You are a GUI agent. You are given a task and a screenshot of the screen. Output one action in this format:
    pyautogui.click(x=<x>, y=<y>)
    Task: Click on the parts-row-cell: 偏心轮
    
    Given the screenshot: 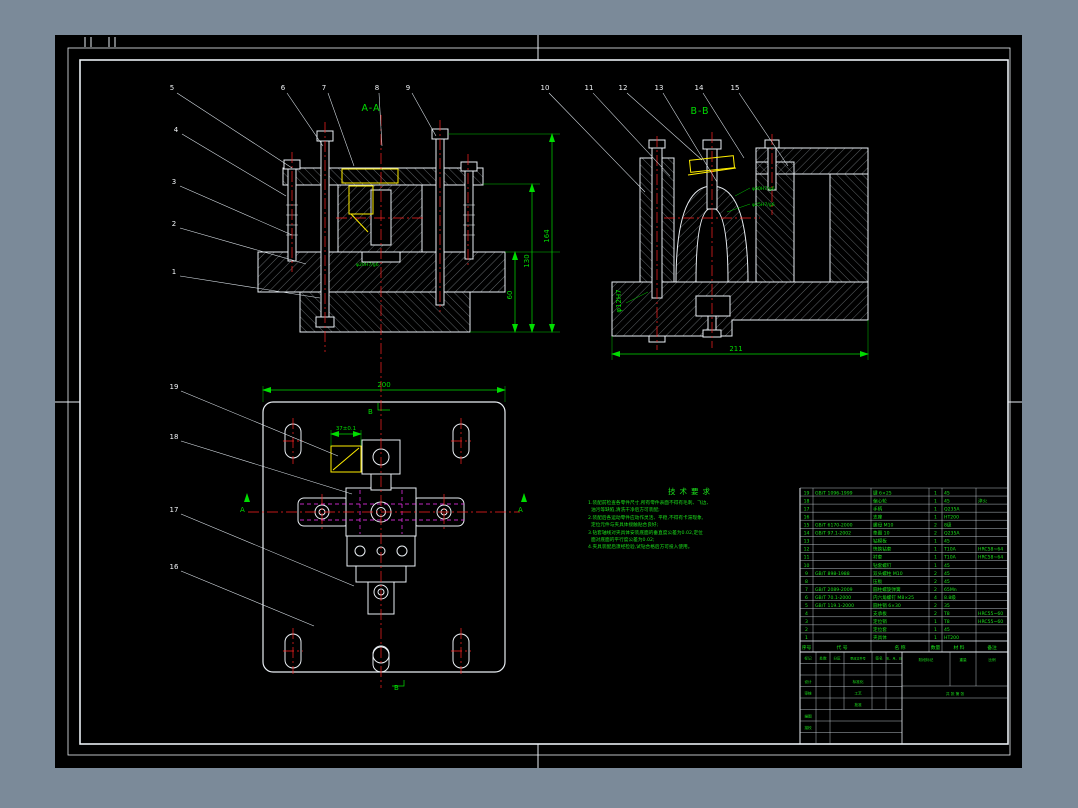 What is the action you would take?
    pyautogui.click(x=880, y=500)
    